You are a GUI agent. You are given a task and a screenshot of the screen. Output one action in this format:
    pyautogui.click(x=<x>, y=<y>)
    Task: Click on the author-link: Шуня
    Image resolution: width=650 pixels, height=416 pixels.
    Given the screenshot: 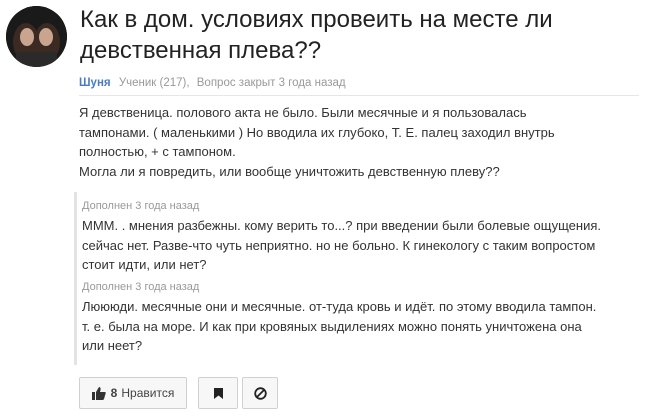 What is the action you would take?
    pyautogui.click(x=95, y=83)
    